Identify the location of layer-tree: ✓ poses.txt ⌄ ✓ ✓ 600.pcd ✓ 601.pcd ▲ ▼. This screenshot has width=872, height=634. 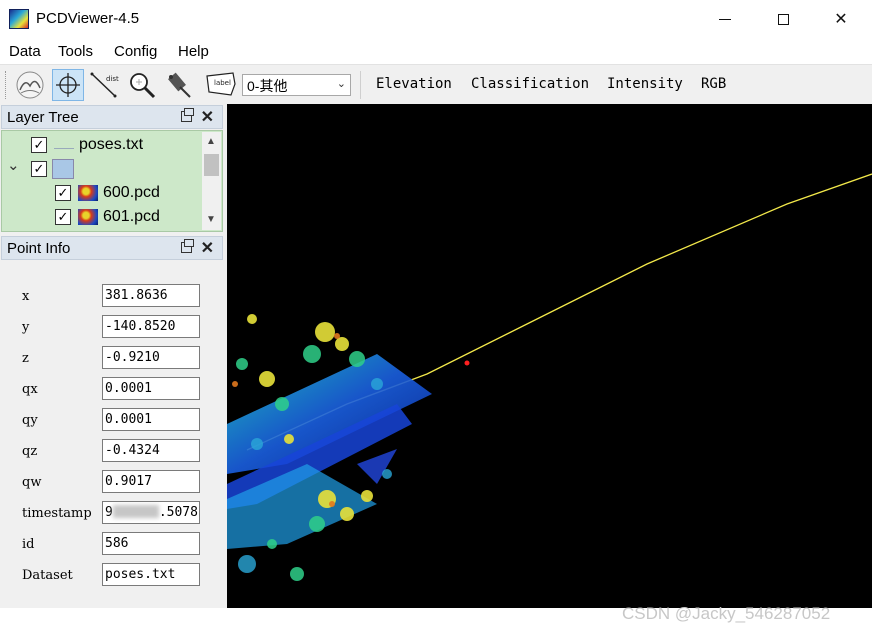
(112, 181).